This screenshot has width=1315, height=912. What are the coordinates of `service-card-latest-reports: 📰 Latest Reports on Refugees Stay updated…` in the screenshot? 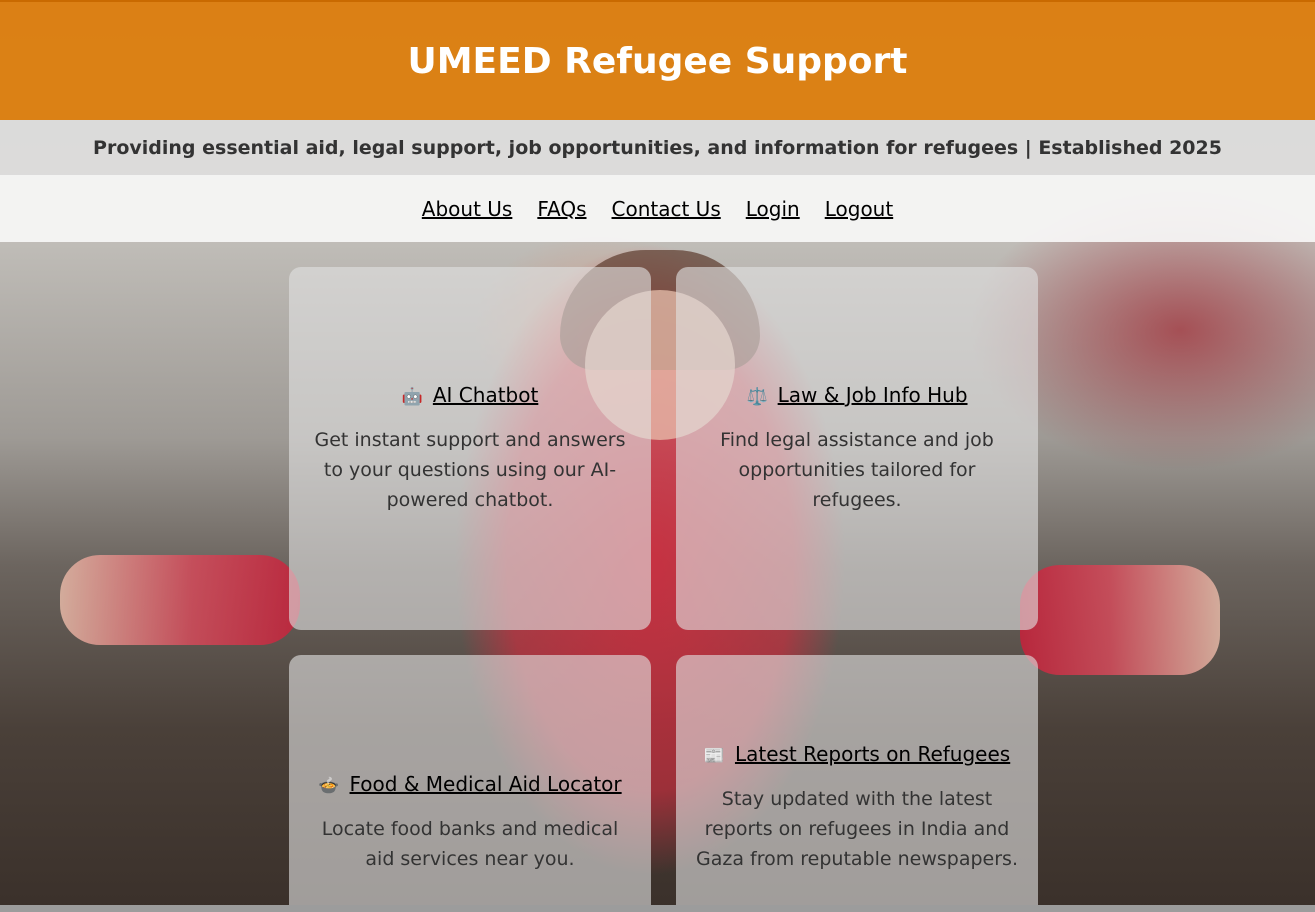 It's located at (857, 783).